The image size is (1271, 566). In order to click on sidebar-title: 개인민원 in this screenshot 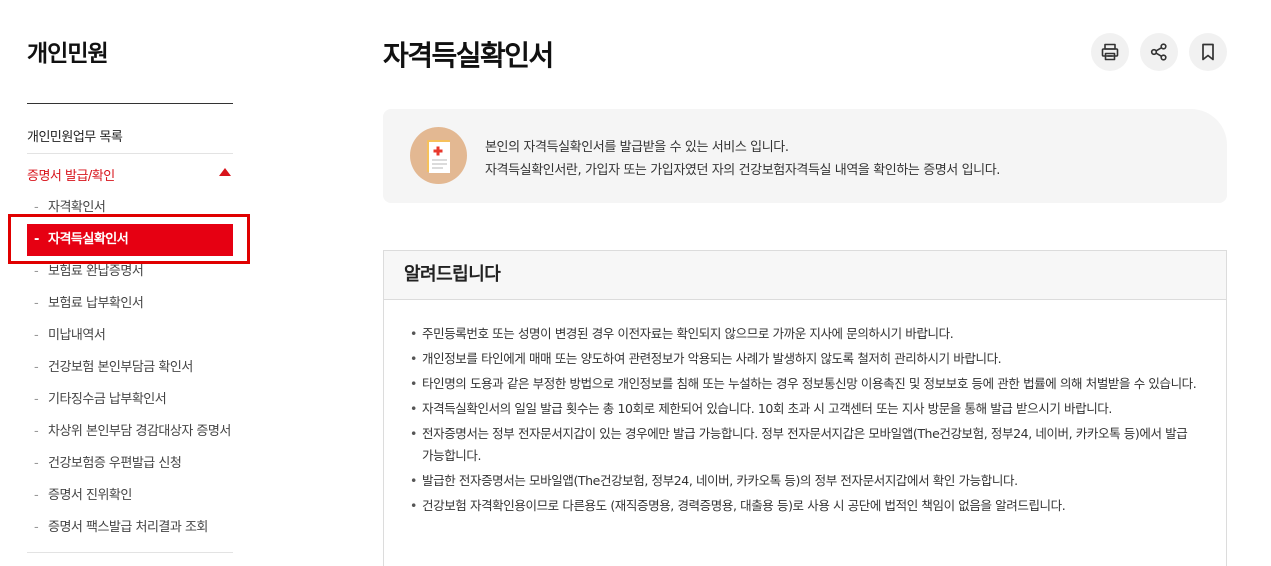, I will do `click(68, 54)`.